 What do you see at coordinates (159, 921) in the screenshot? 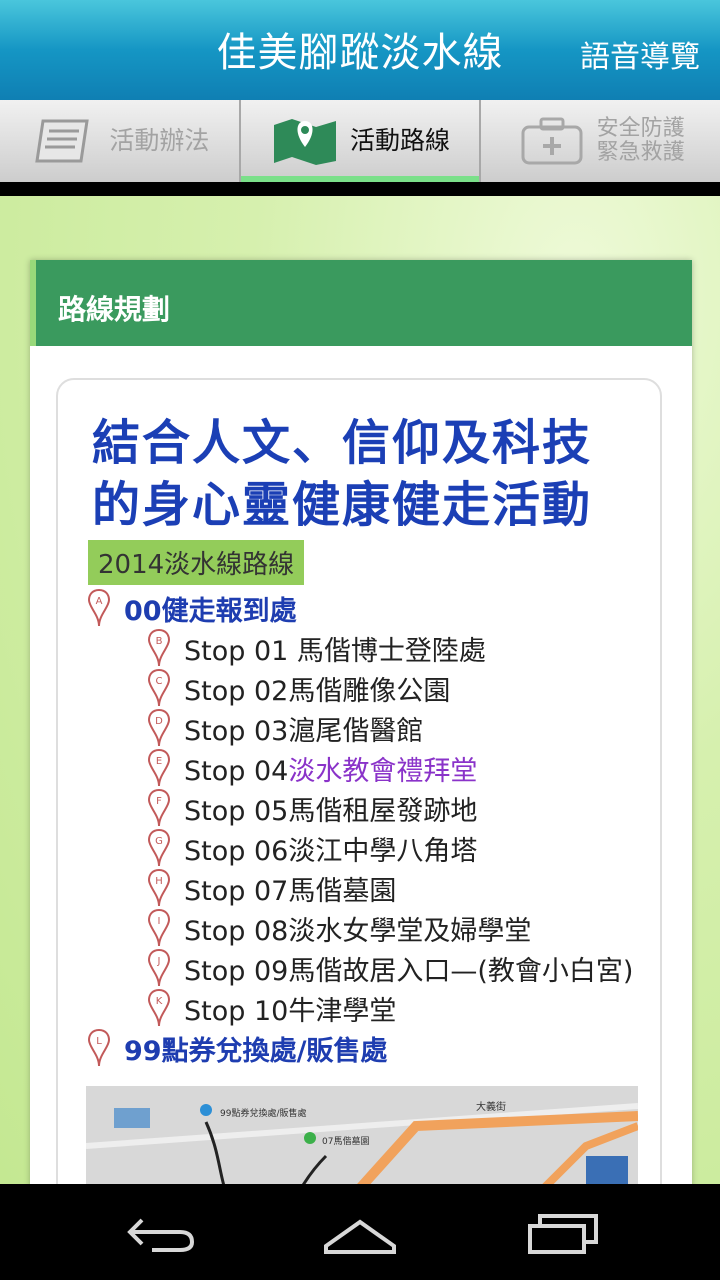
I see `svg-text: I` at bounding box center [159, 921].